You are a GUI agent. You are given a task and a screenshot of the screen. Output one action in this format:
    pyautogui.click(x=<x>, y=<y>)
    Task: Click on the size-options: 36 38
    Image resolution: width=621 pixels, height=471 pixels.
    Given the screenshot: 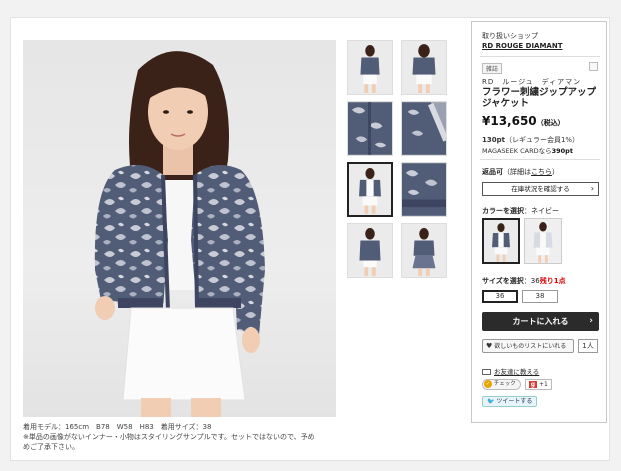 What is the action you would take?
    pyautogui.click(x=520, y=296)
    